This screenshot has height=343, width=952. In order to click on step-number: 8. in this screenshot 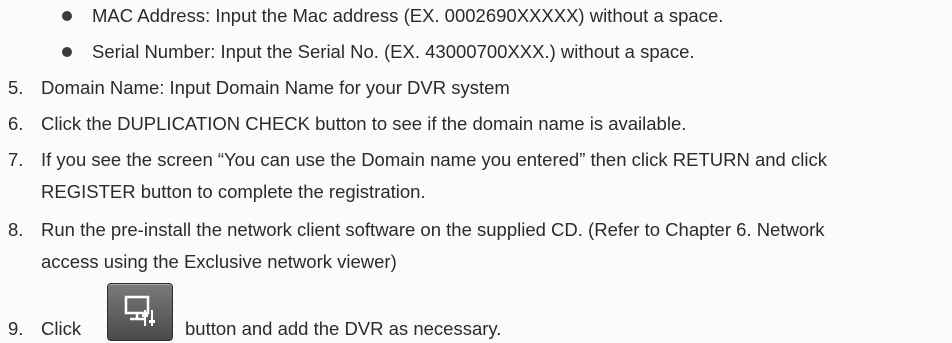, I will do `click(16, 229)`.